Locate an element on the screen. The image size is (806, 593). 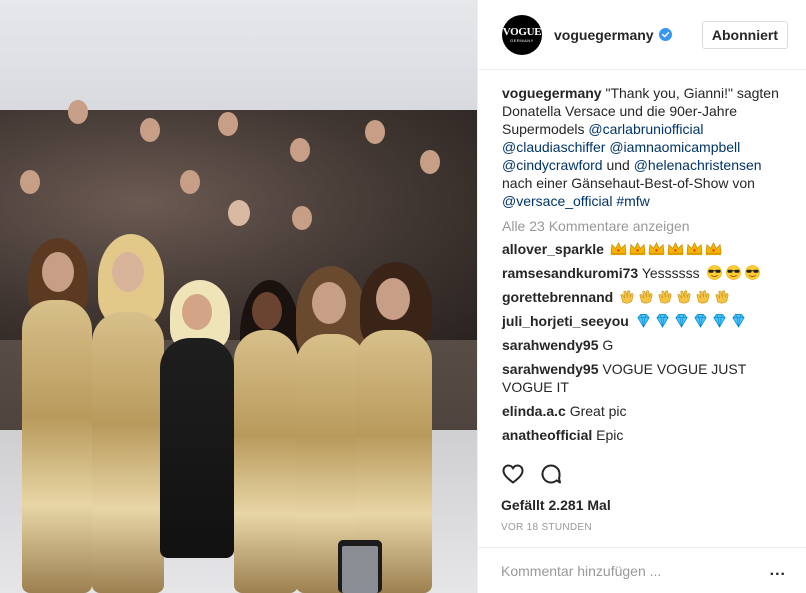
avatar-logo-text: VOGUE is located at coordinates (522, 31).